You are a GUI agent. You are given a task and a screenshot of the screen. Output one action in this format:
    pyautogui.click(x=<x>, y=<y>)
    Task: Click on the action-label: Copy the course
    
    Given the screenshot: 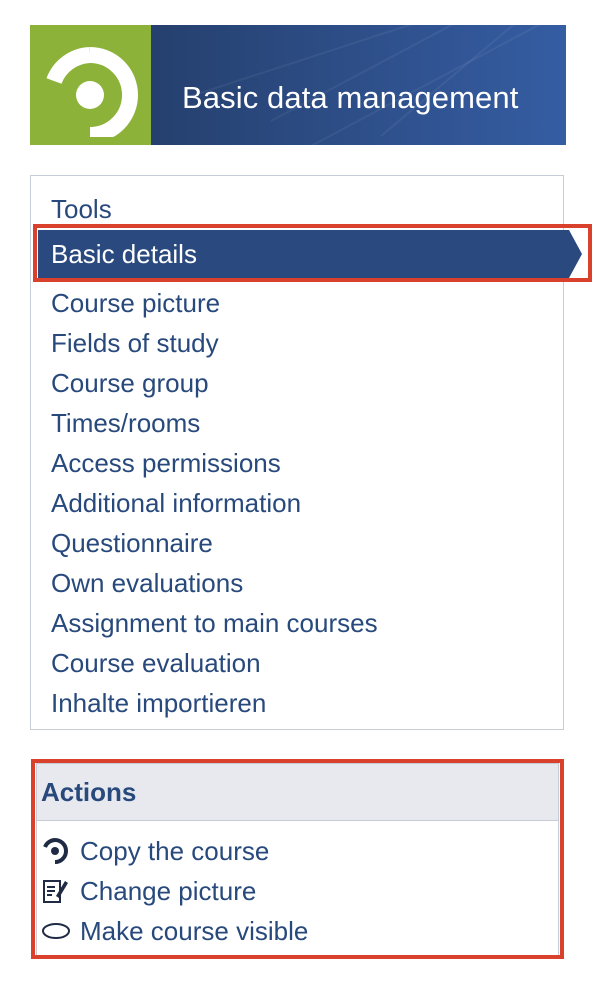 What is the action you would take?
    pyautogui.click(x=175, y=851)
    